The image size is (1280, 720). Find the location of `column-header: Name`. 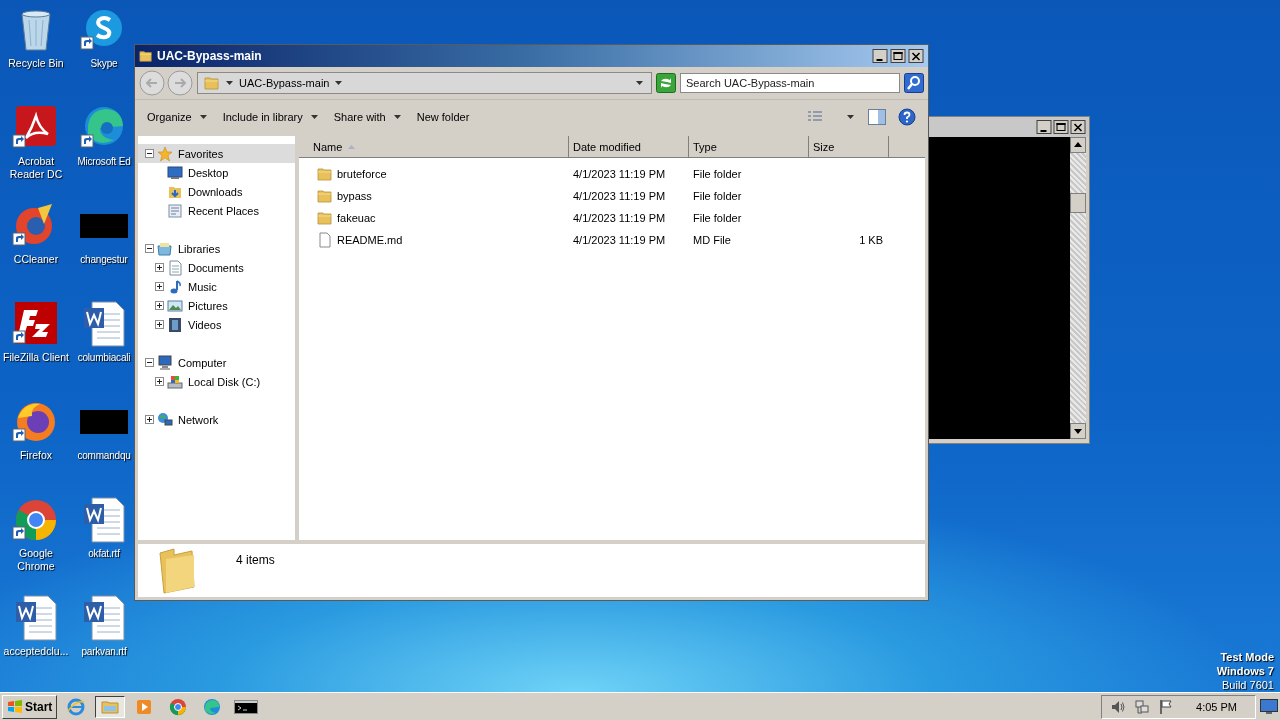

column-header: Name is located at coordinates (434, 147).